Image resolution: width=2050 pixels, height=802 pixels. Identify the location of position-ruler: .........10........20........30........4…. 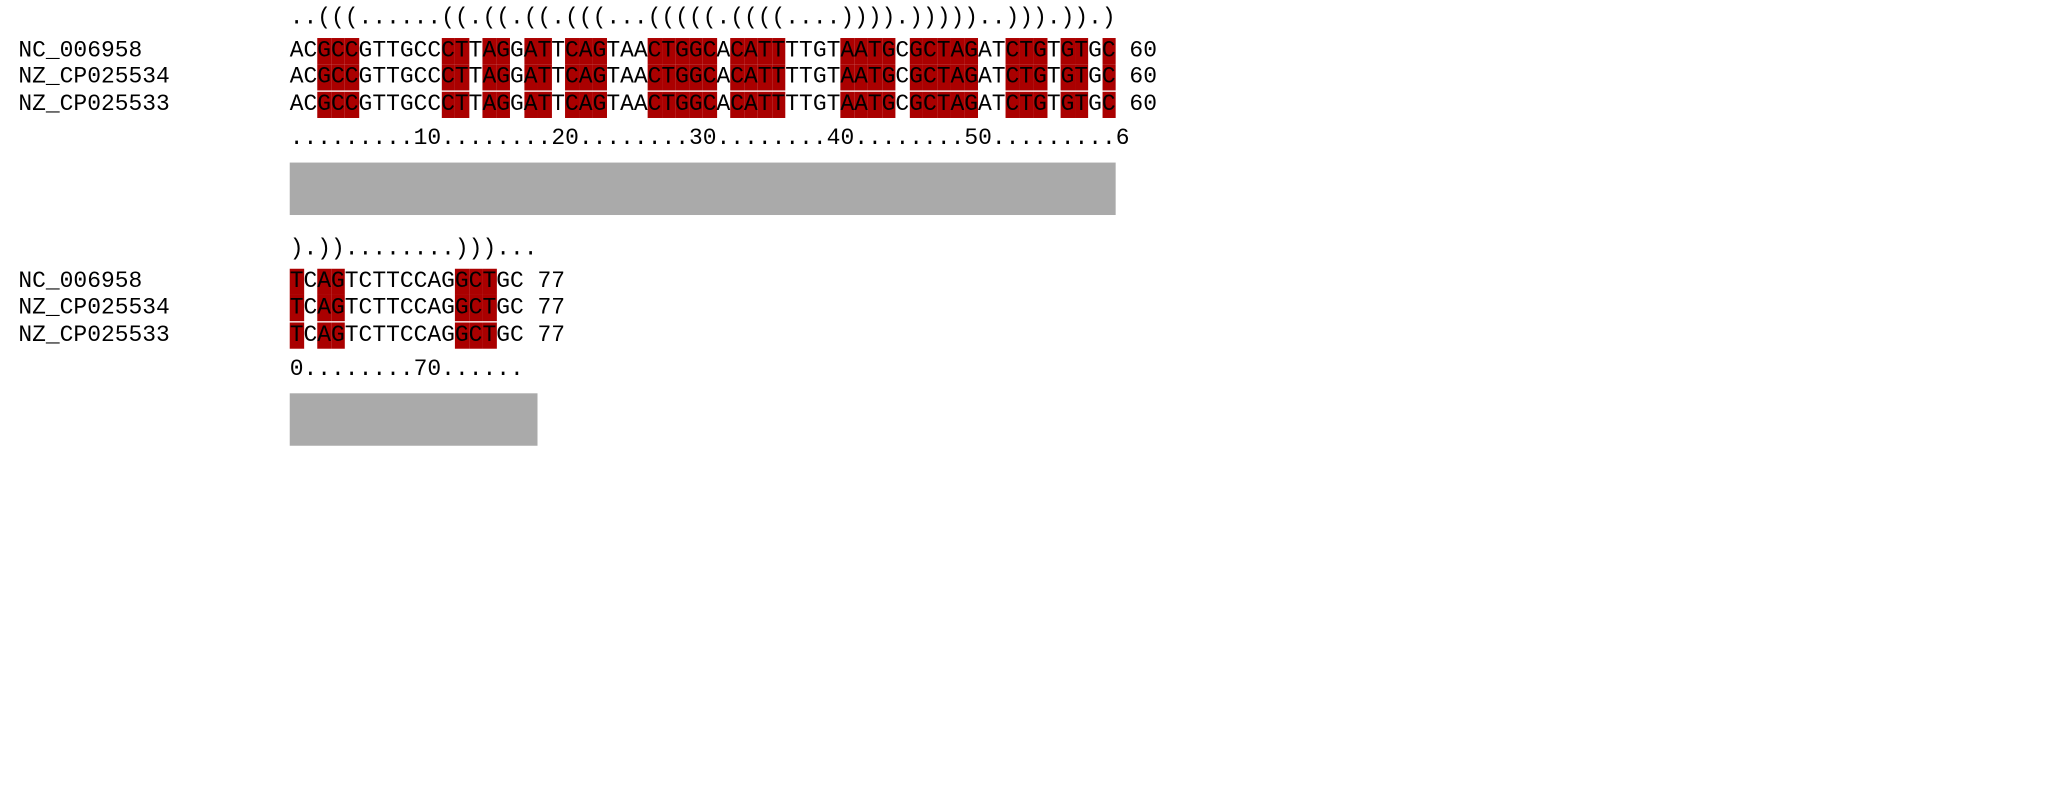
(709, 139).